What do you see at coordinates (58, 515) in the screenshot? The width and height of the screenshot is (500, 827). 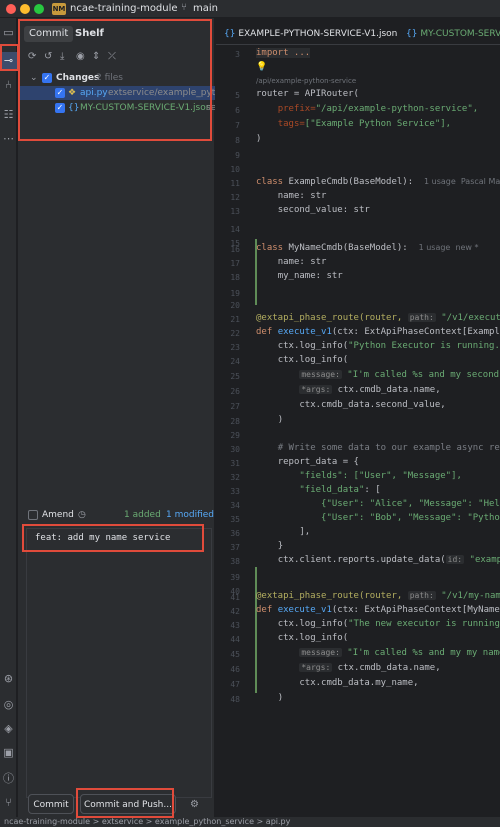 I see `amend-label: Amend` at bounding box center [58, 515].